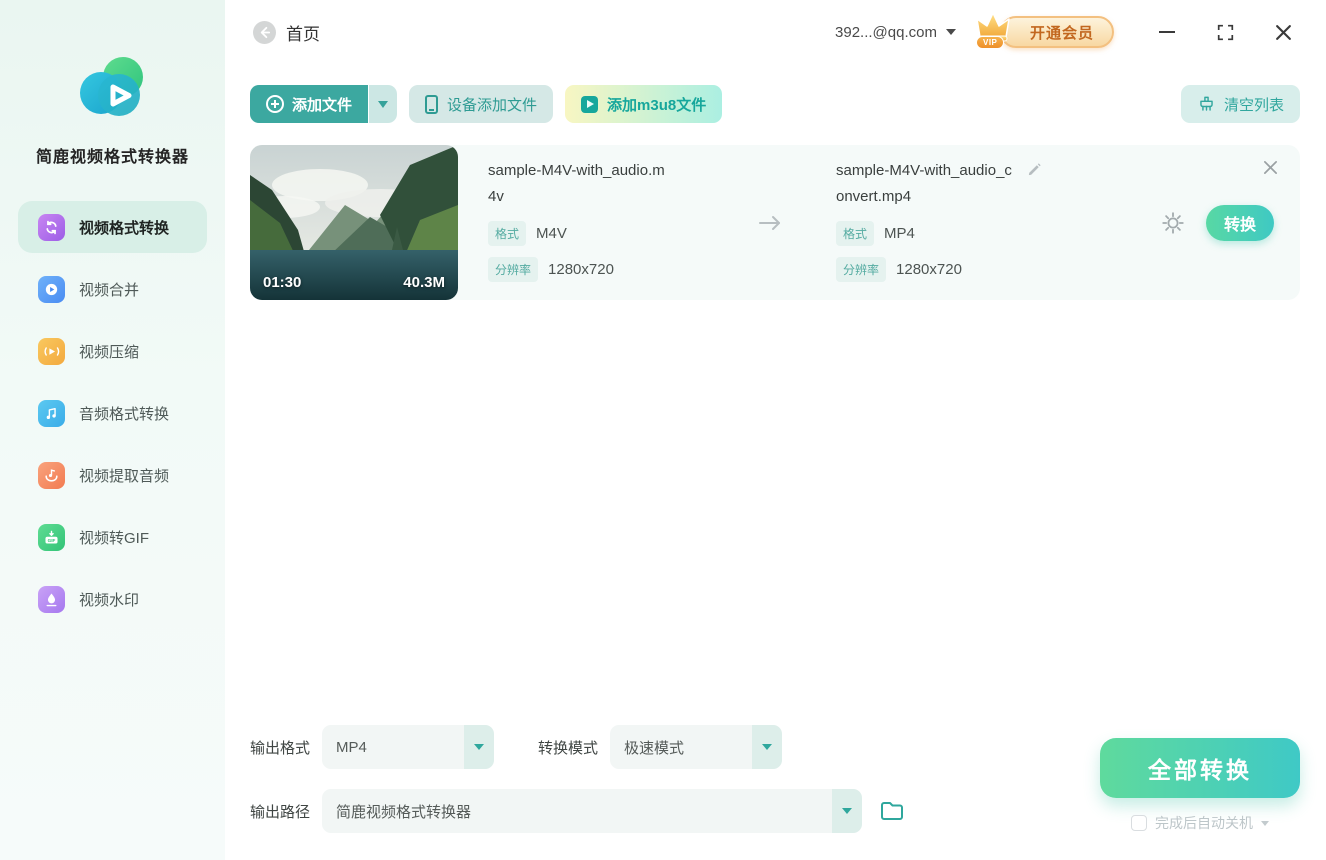  I want to click on auto-shutdown-checkbox, so click(1139, 823).